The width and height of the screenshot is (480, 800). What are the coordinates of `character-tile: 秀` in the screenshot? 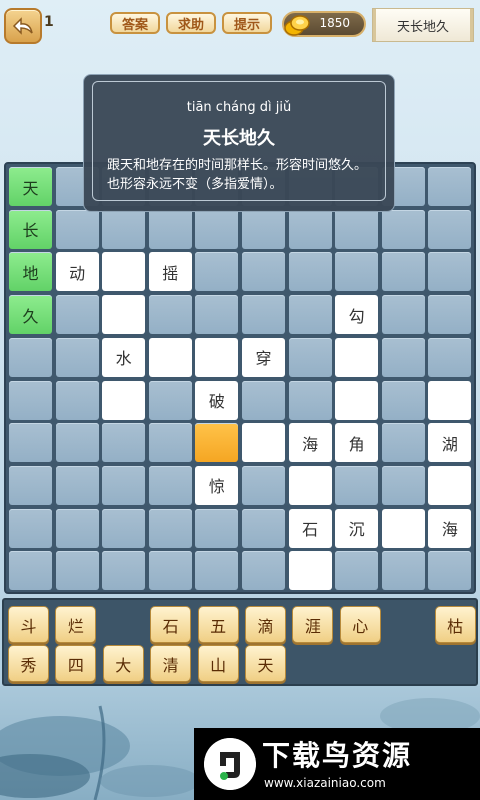 It's located at (28, 663).